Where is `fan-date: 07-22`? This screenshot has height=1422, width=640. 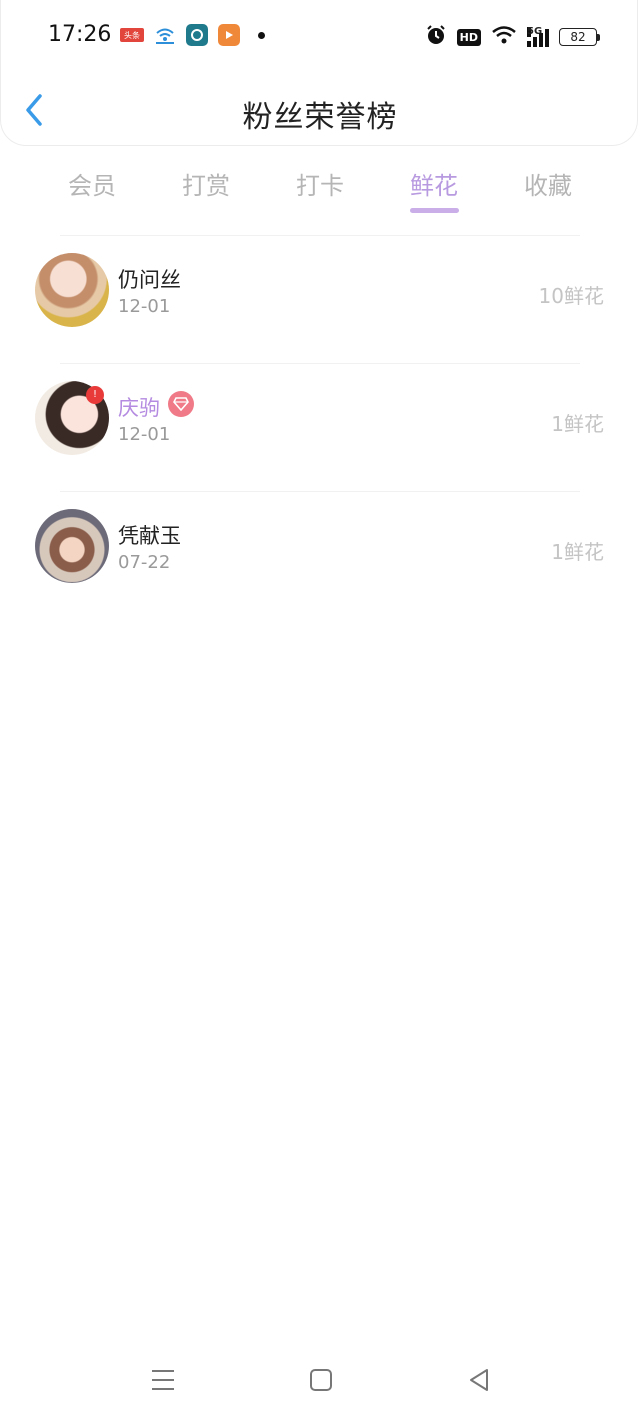
fan-date: 07-22 is located at coordinates (144, 562).